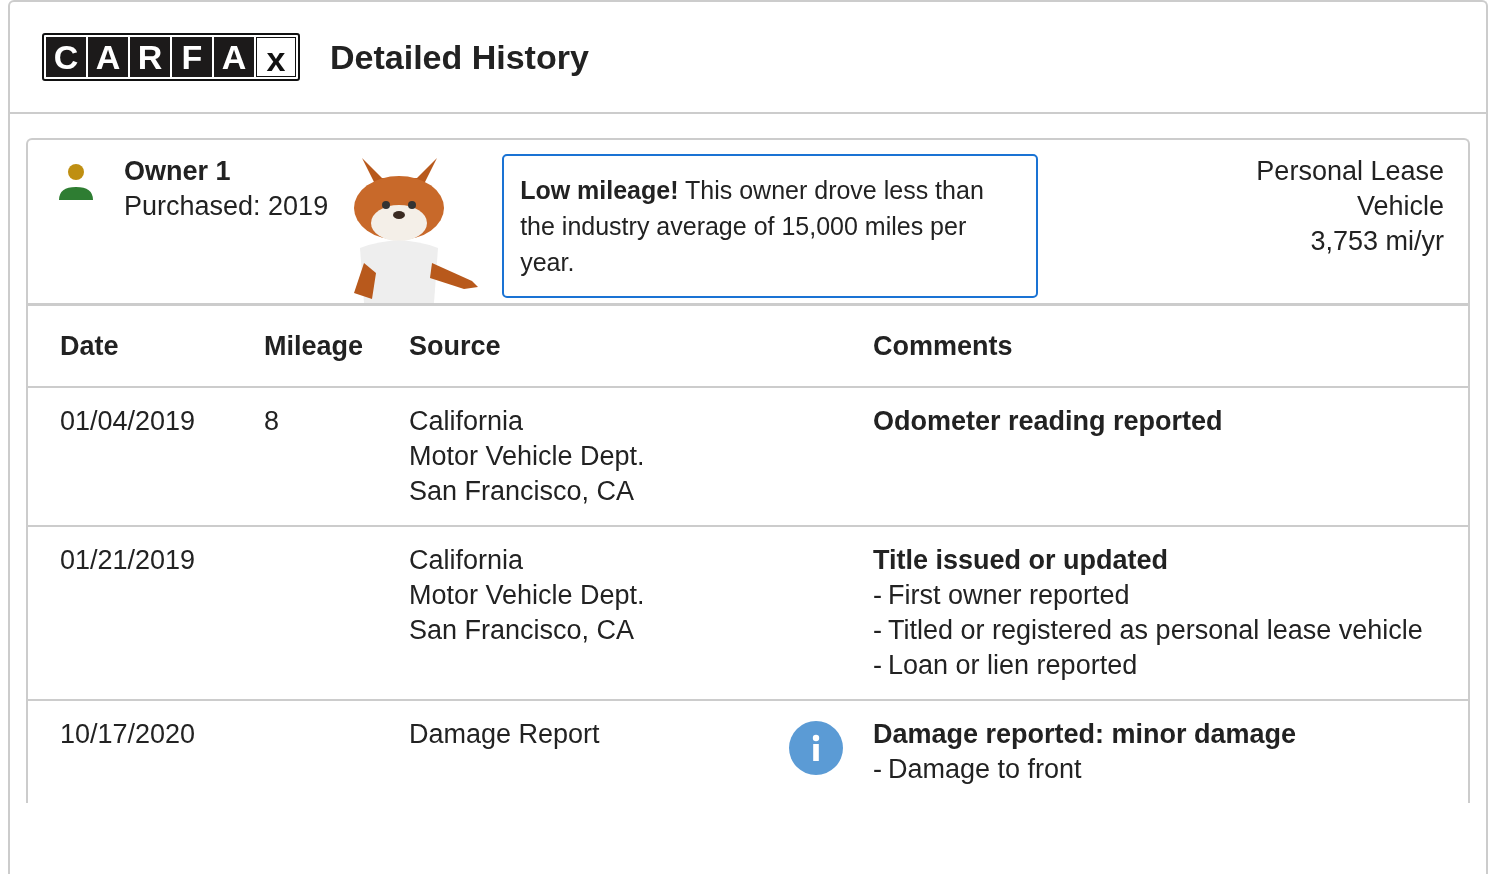 This screenshot has width=1494, height=876. What do you see at coordinates (272, 421) in the screenshot?
I see `mileage-cell-text: 8` at bounding box center [272, 421].